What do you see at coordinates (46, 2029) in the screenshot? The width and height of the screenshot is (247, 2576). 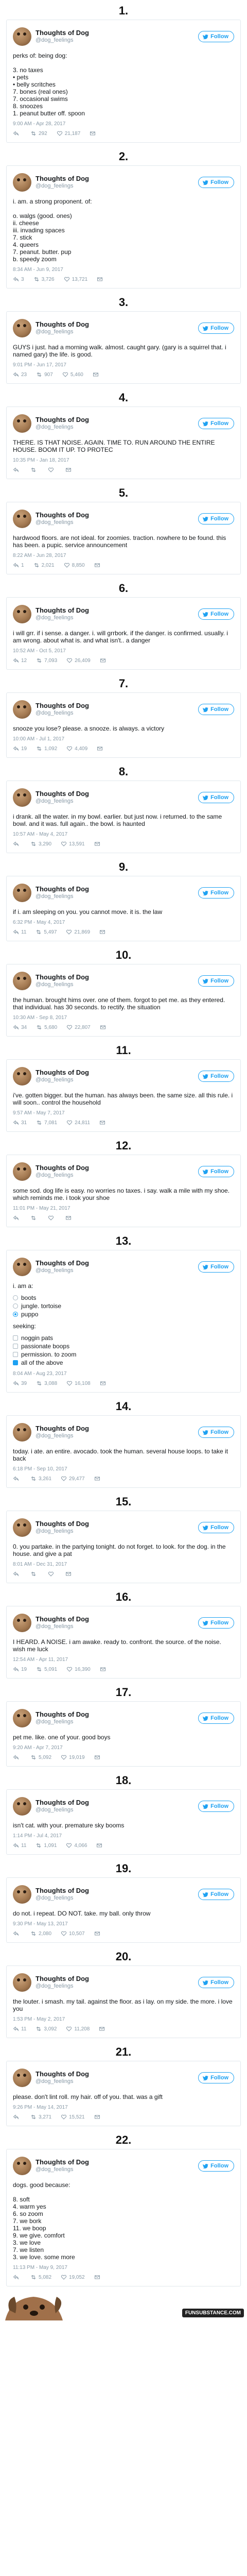 I see `retweet-button: 3,092` at bounding box center [46, 2029].